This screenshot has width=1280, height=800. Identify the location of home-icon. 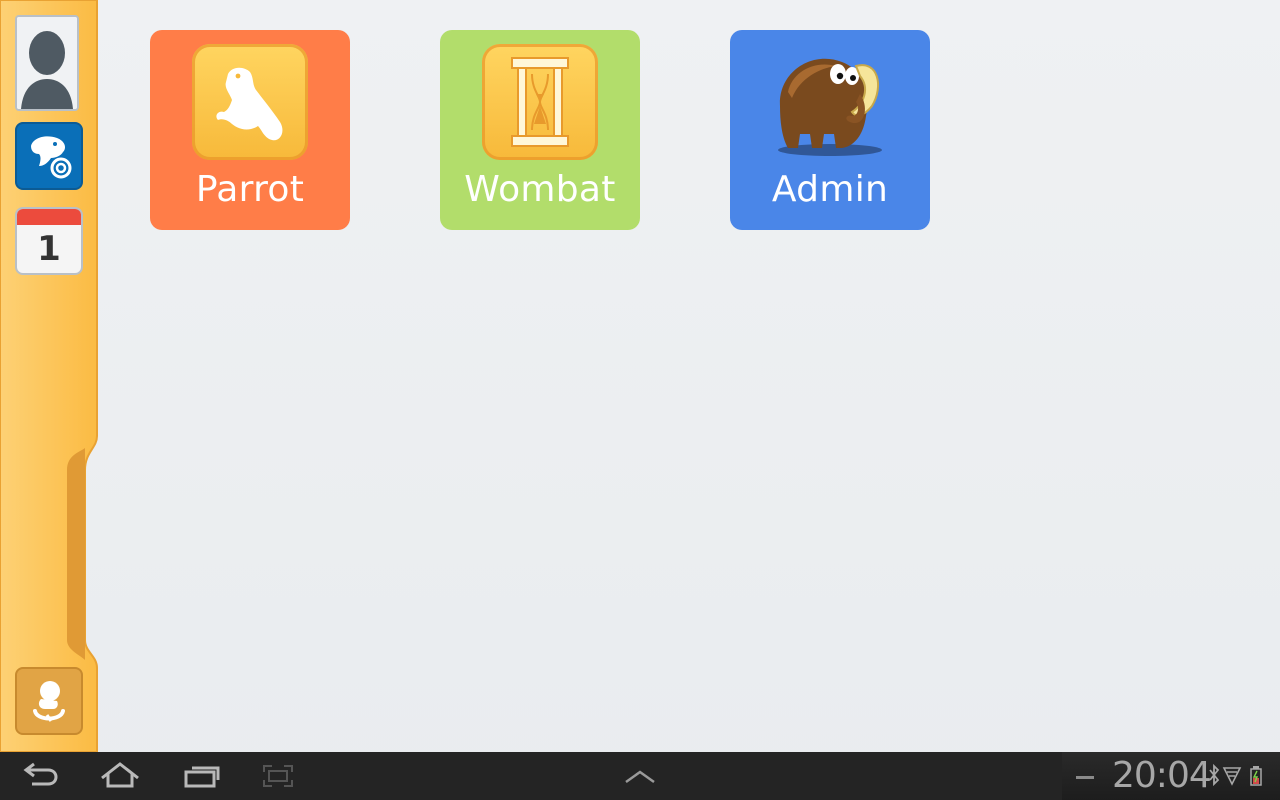
(120, 775).